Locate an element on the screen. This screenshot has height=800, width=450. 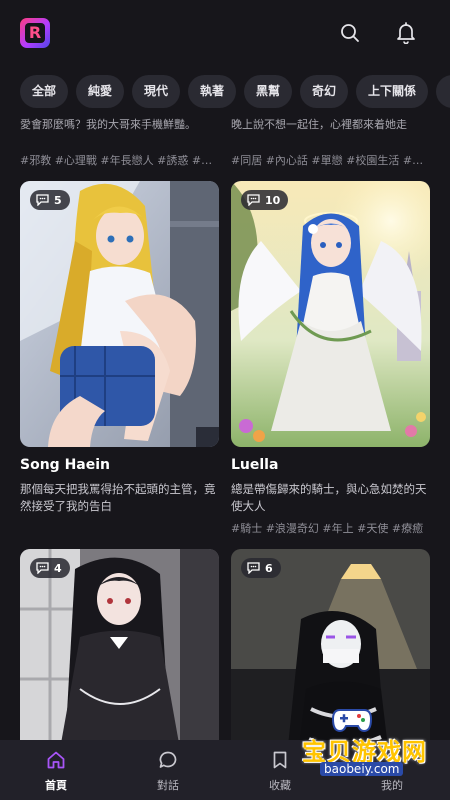
chip-hierarchy: 上下關係 is located at coordinates (392, 91).